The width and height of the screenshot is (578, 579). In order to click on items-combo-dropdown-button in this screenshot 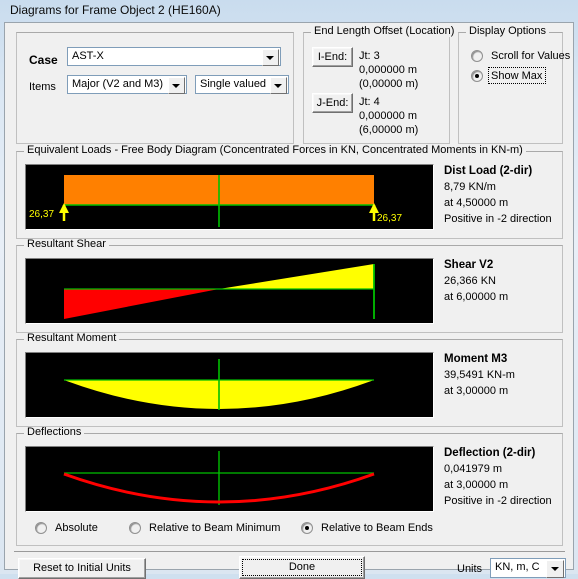, I will do `click(176, 85)`.